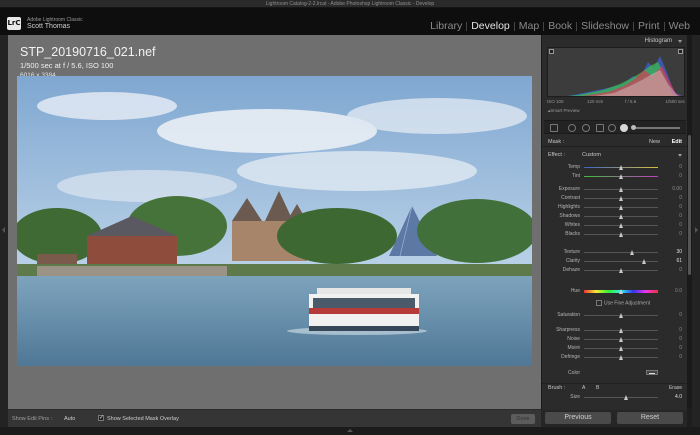  I want to click on slider-label: Shadows, so click(569, 216).